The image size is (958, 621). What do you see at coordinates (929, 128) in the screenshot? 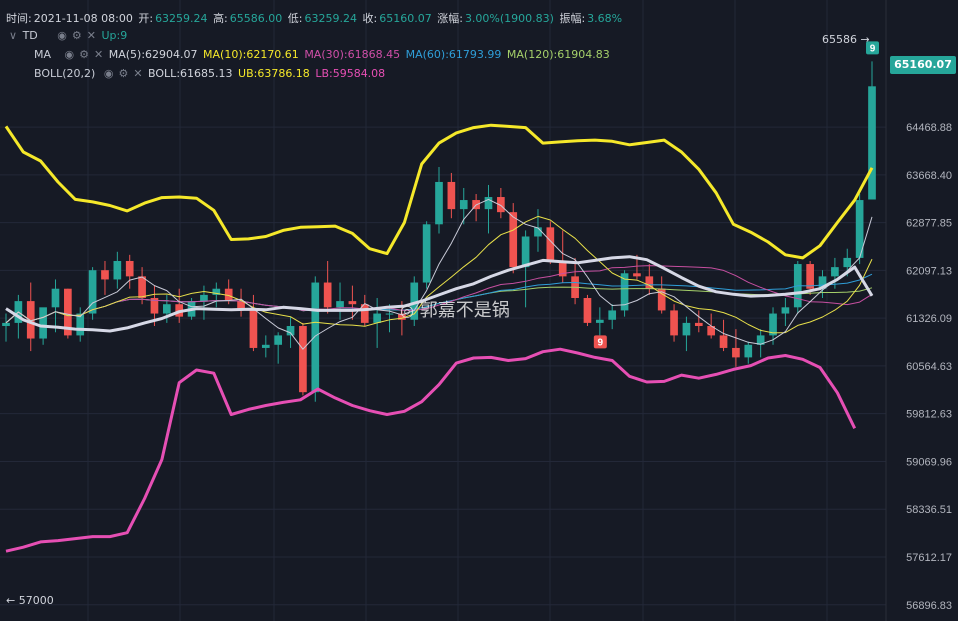
I see `price-axis-tick-label: 64468.88` at bounding box center [929, 128].